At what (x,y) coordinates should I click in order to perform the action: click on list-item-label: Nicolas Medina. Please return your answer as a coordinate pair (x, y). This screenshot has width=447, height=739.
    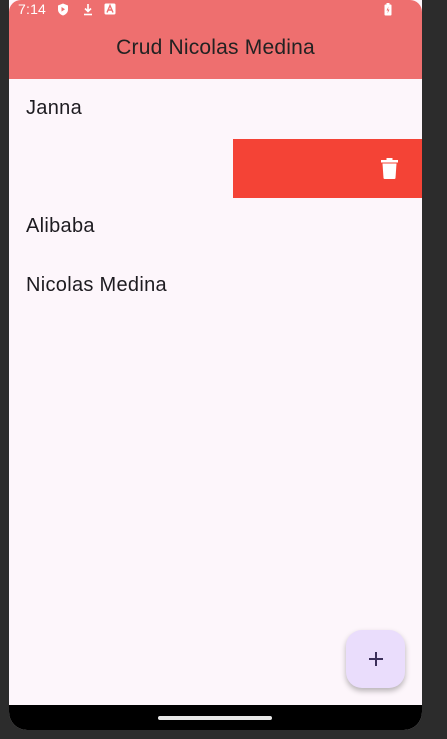
    Looking at the image, I should click on (96, 285).